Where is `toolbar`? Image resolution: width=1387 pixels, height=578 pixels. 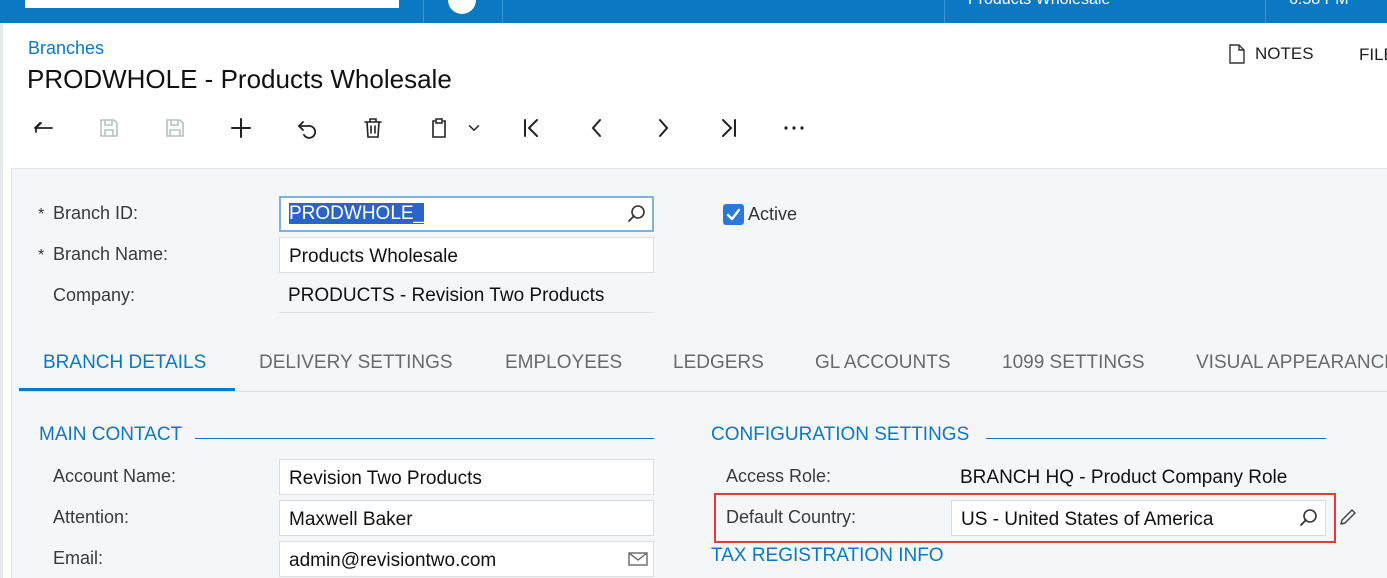
toolbar is located at coordinates (693, 128).